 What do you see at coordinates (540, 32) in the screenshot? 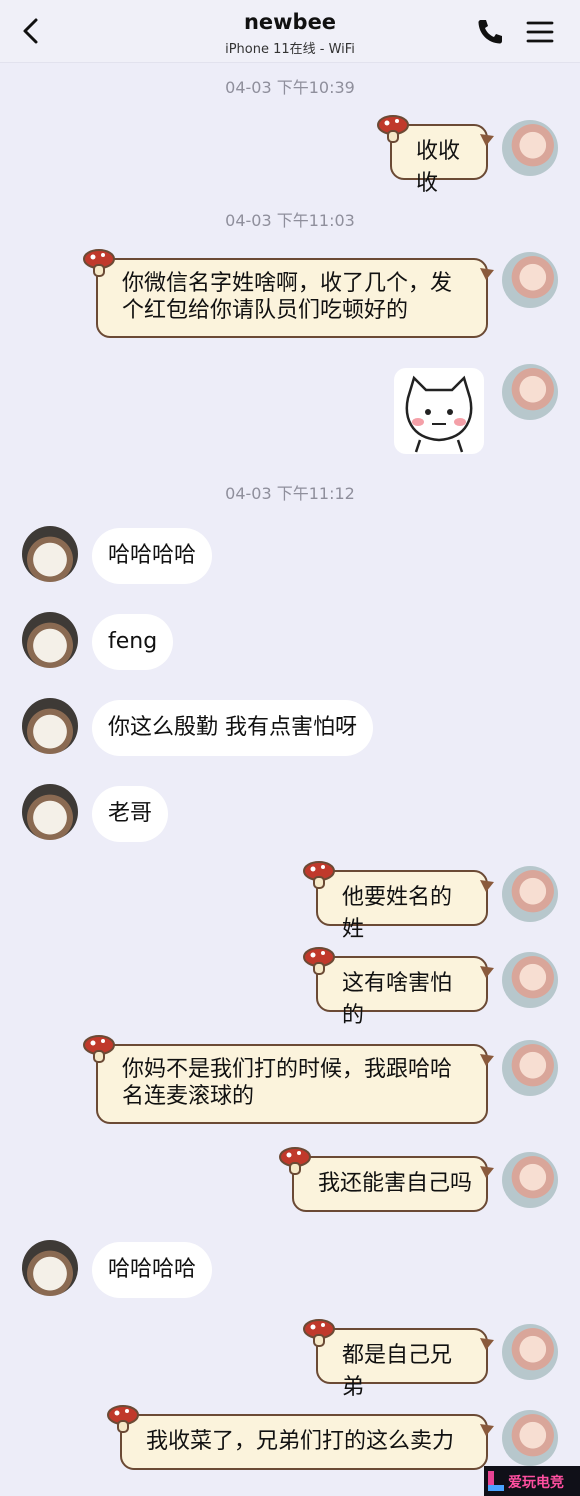
I see `menu-icon` at bounding box center [540, 32].